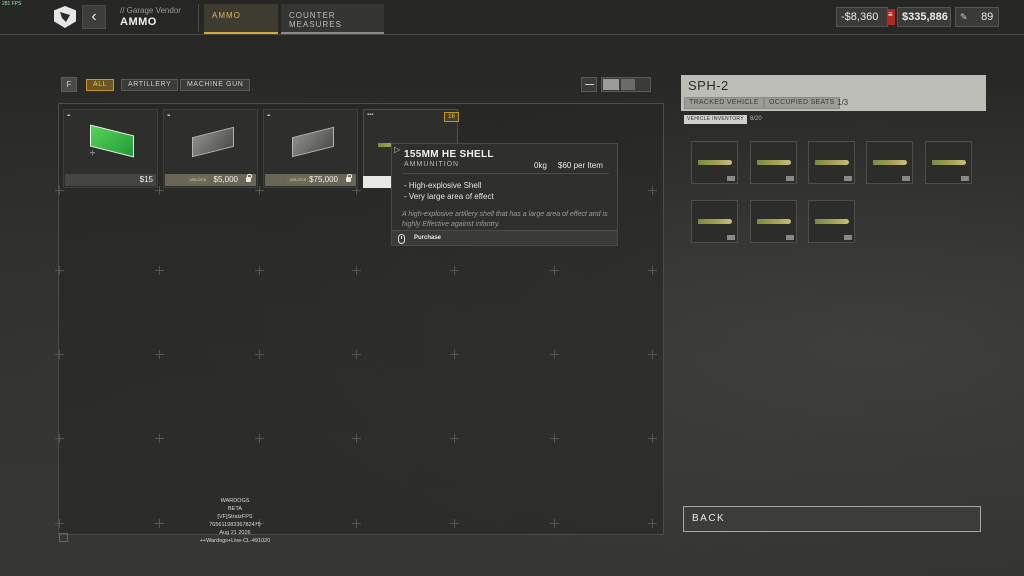  Describe the element at coordinates (977, 17) in the screenshot. I see `points-box: ✎ 89` at that location.